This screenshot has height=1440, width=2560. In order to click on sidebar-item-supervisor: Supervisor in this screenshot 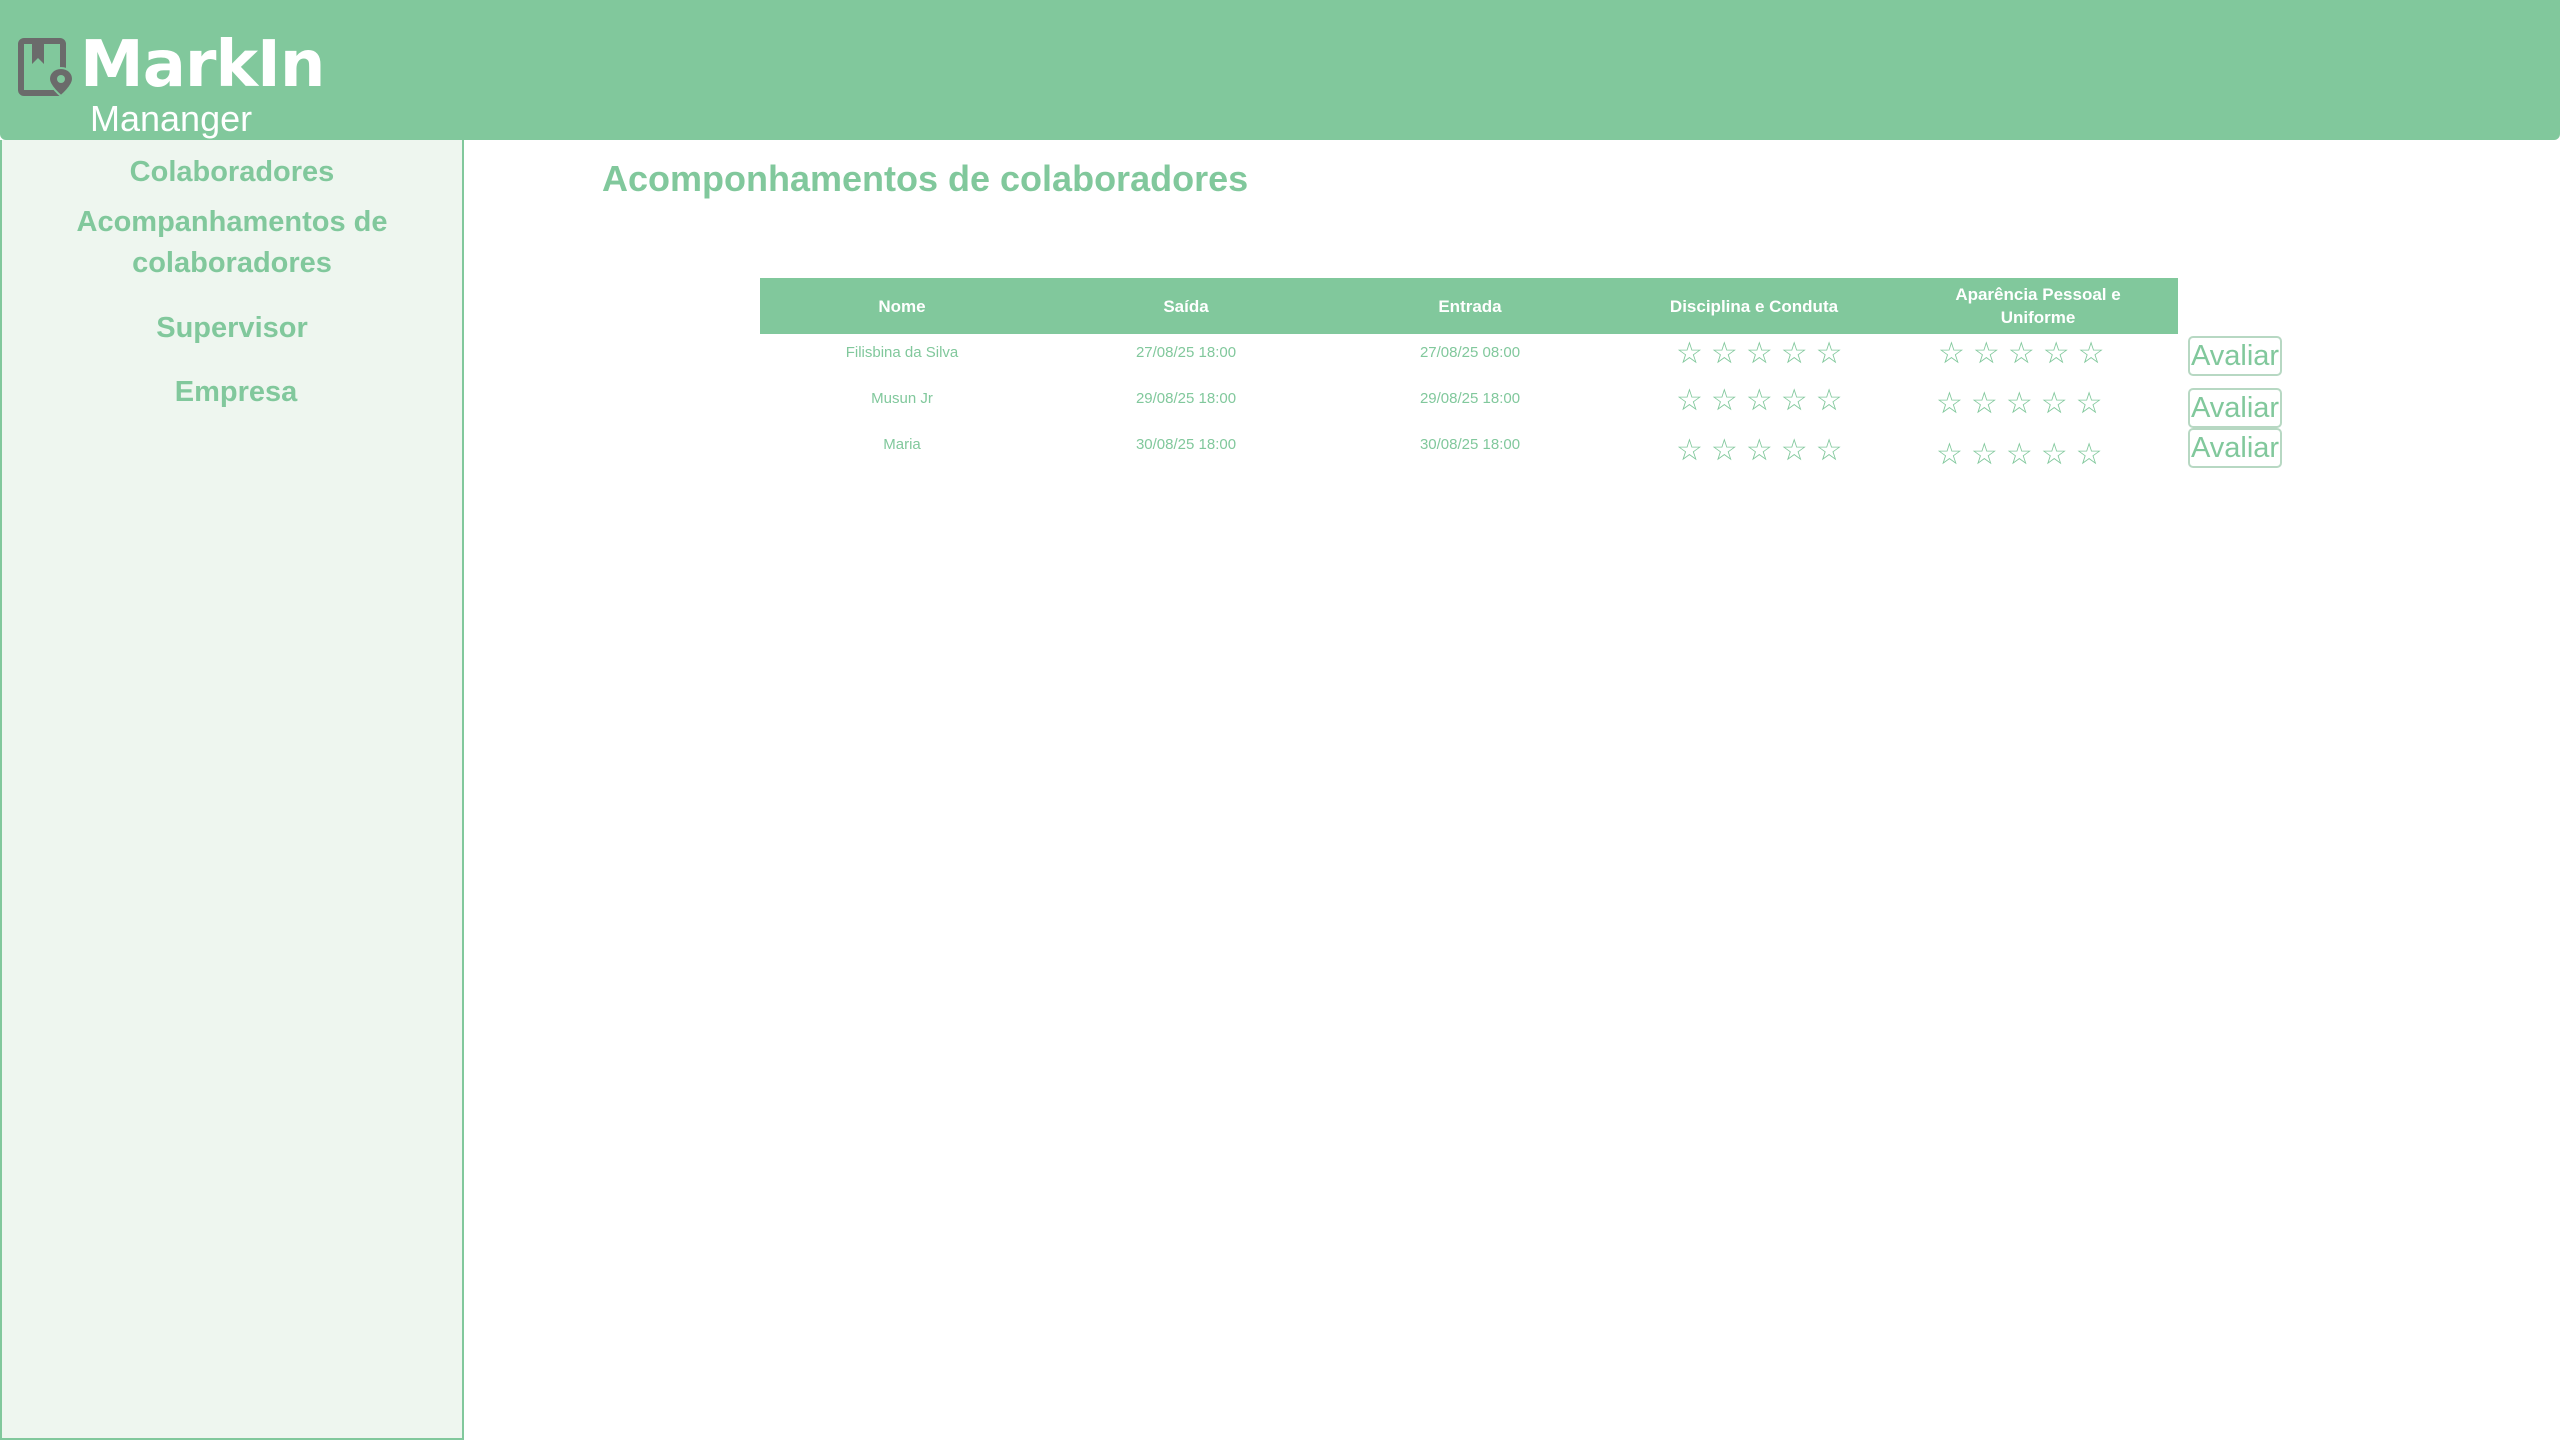, I will do `click(232, 328)`.